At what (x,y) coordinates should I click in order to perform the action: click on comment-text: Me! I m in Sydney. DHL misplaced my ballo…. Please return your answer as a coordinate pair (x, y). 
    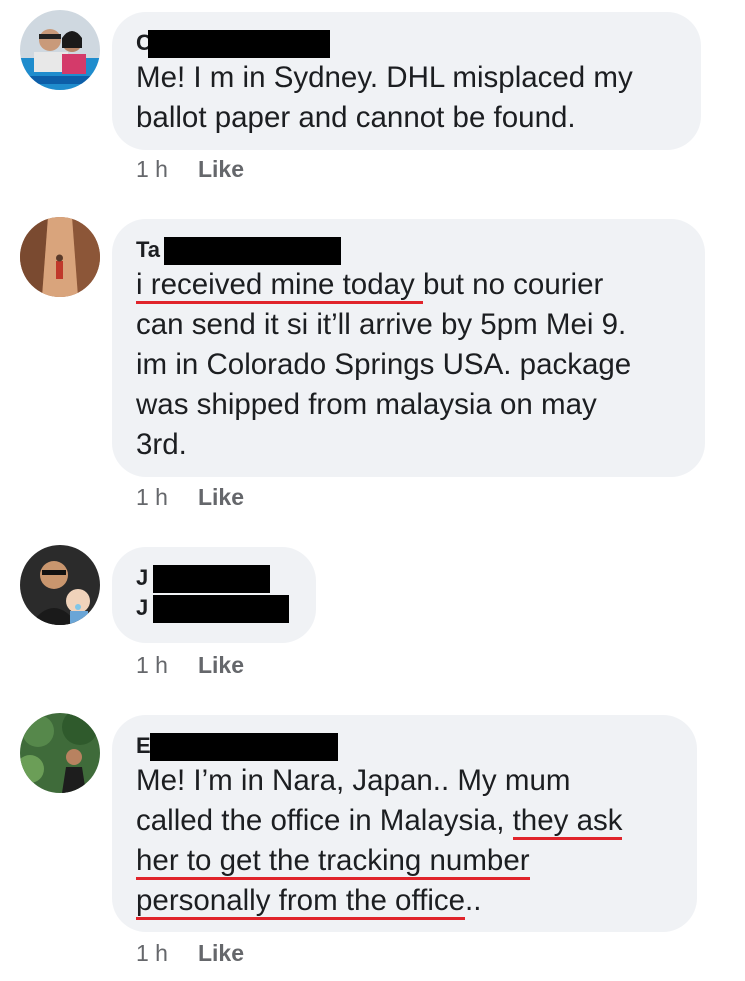
    Looking at the image, I should click on (384, 97).